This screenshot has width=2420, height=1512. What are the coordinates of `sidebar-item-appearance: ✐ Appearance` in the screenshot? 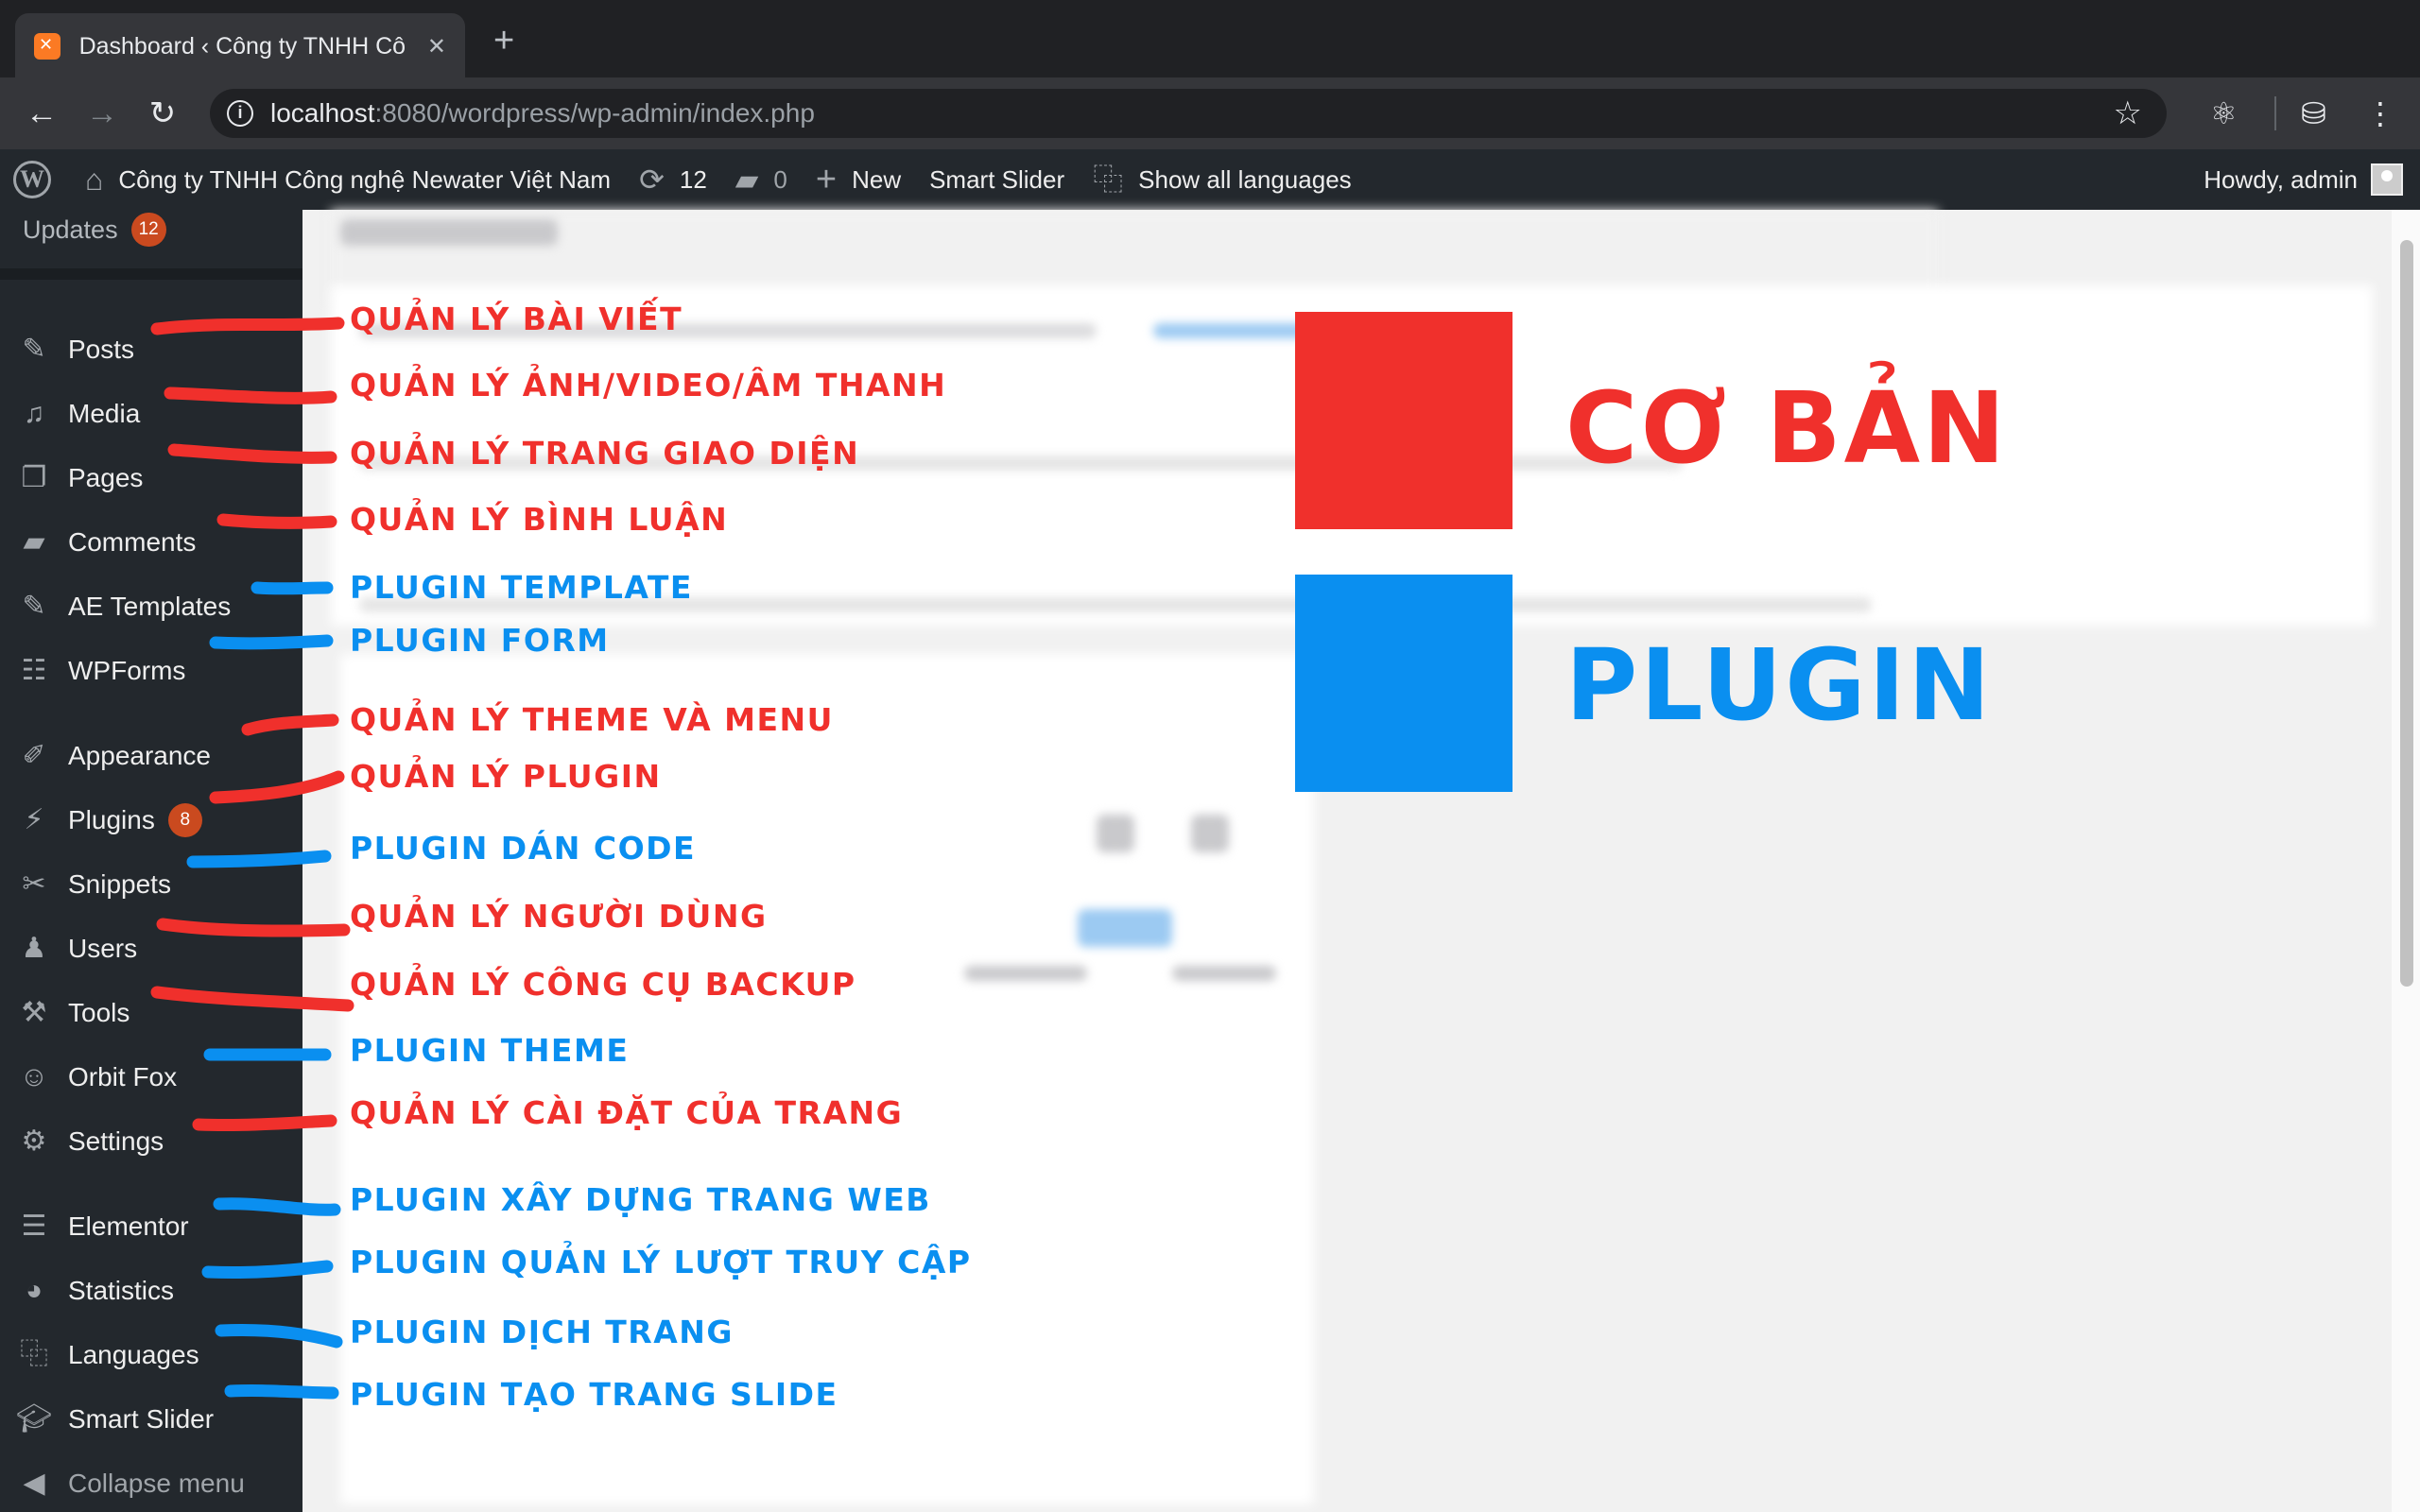 It's located at (151, 756).